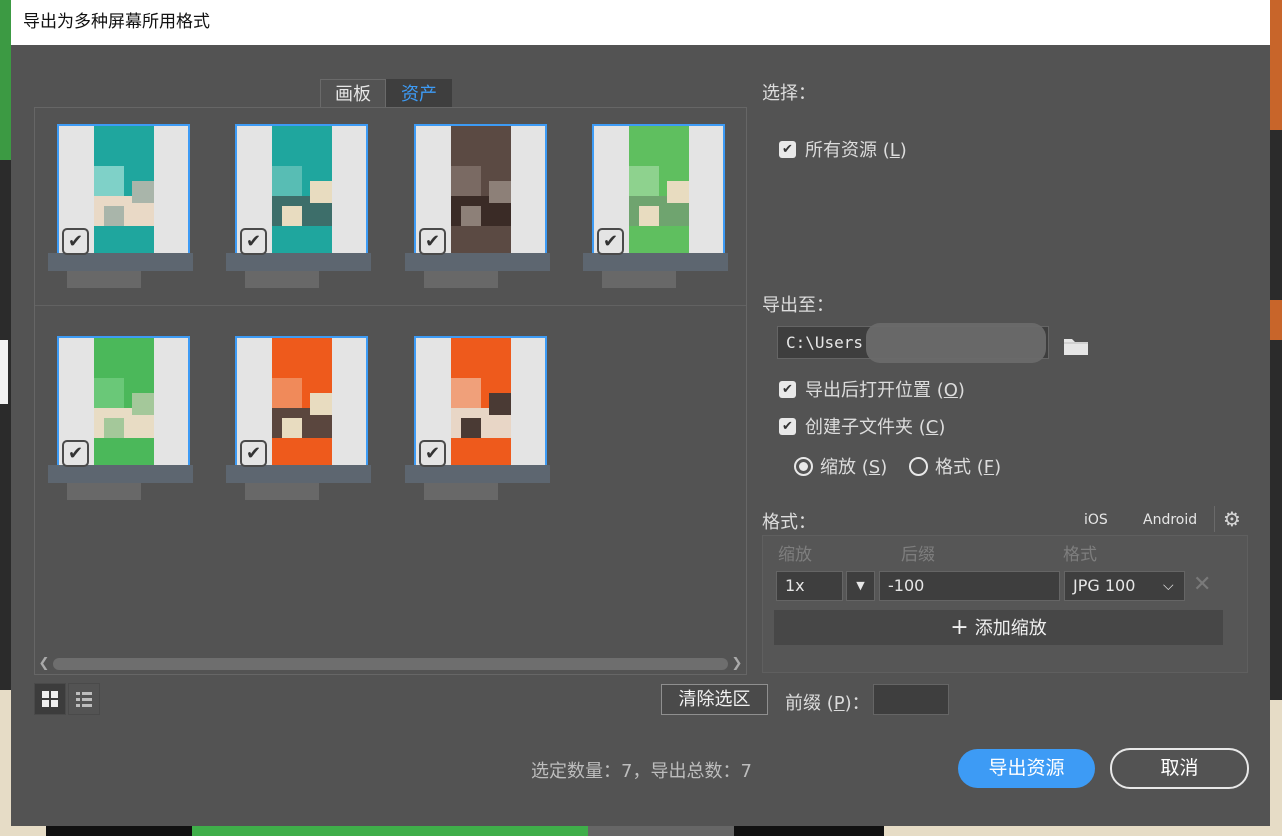 The height and width of the screenshot is (836, 1282). What do you see at coordinates (918, 555) in the screenshot?
I see `column-suffix: 后缀` at bounding box center [918, 555].